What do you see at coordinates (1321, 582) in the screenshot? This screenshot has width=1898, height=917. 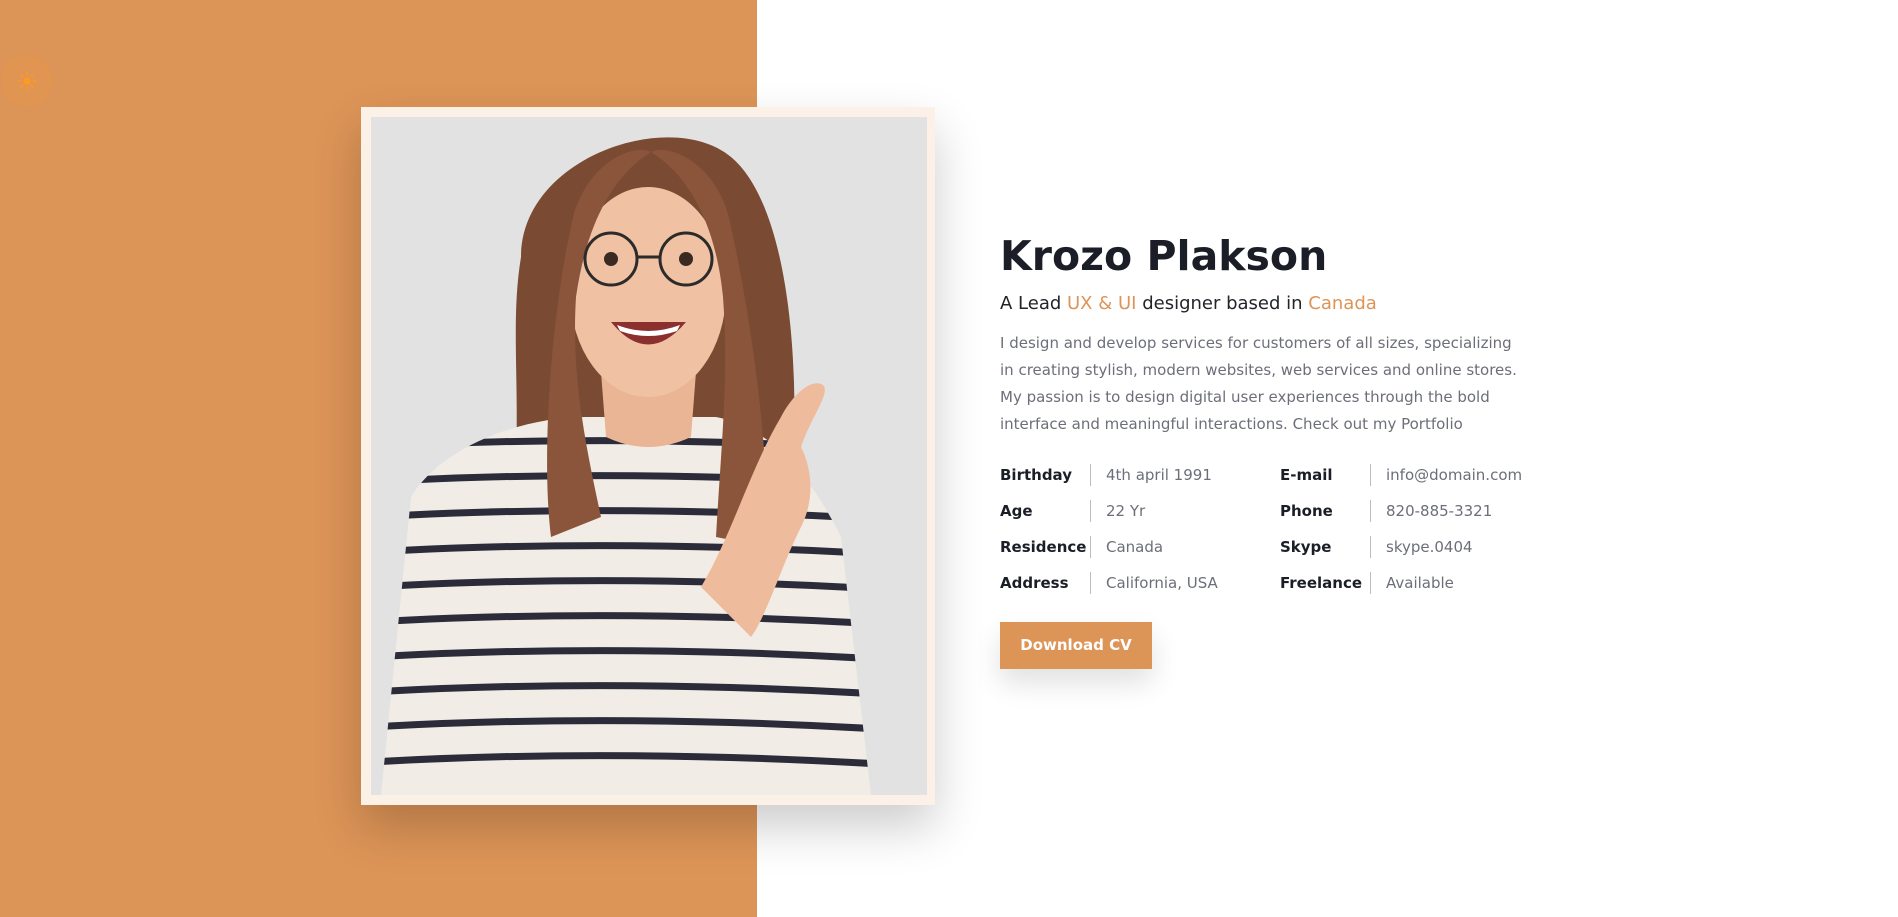 I see `info-label: Freelance` at bounding box center [1321, 582].